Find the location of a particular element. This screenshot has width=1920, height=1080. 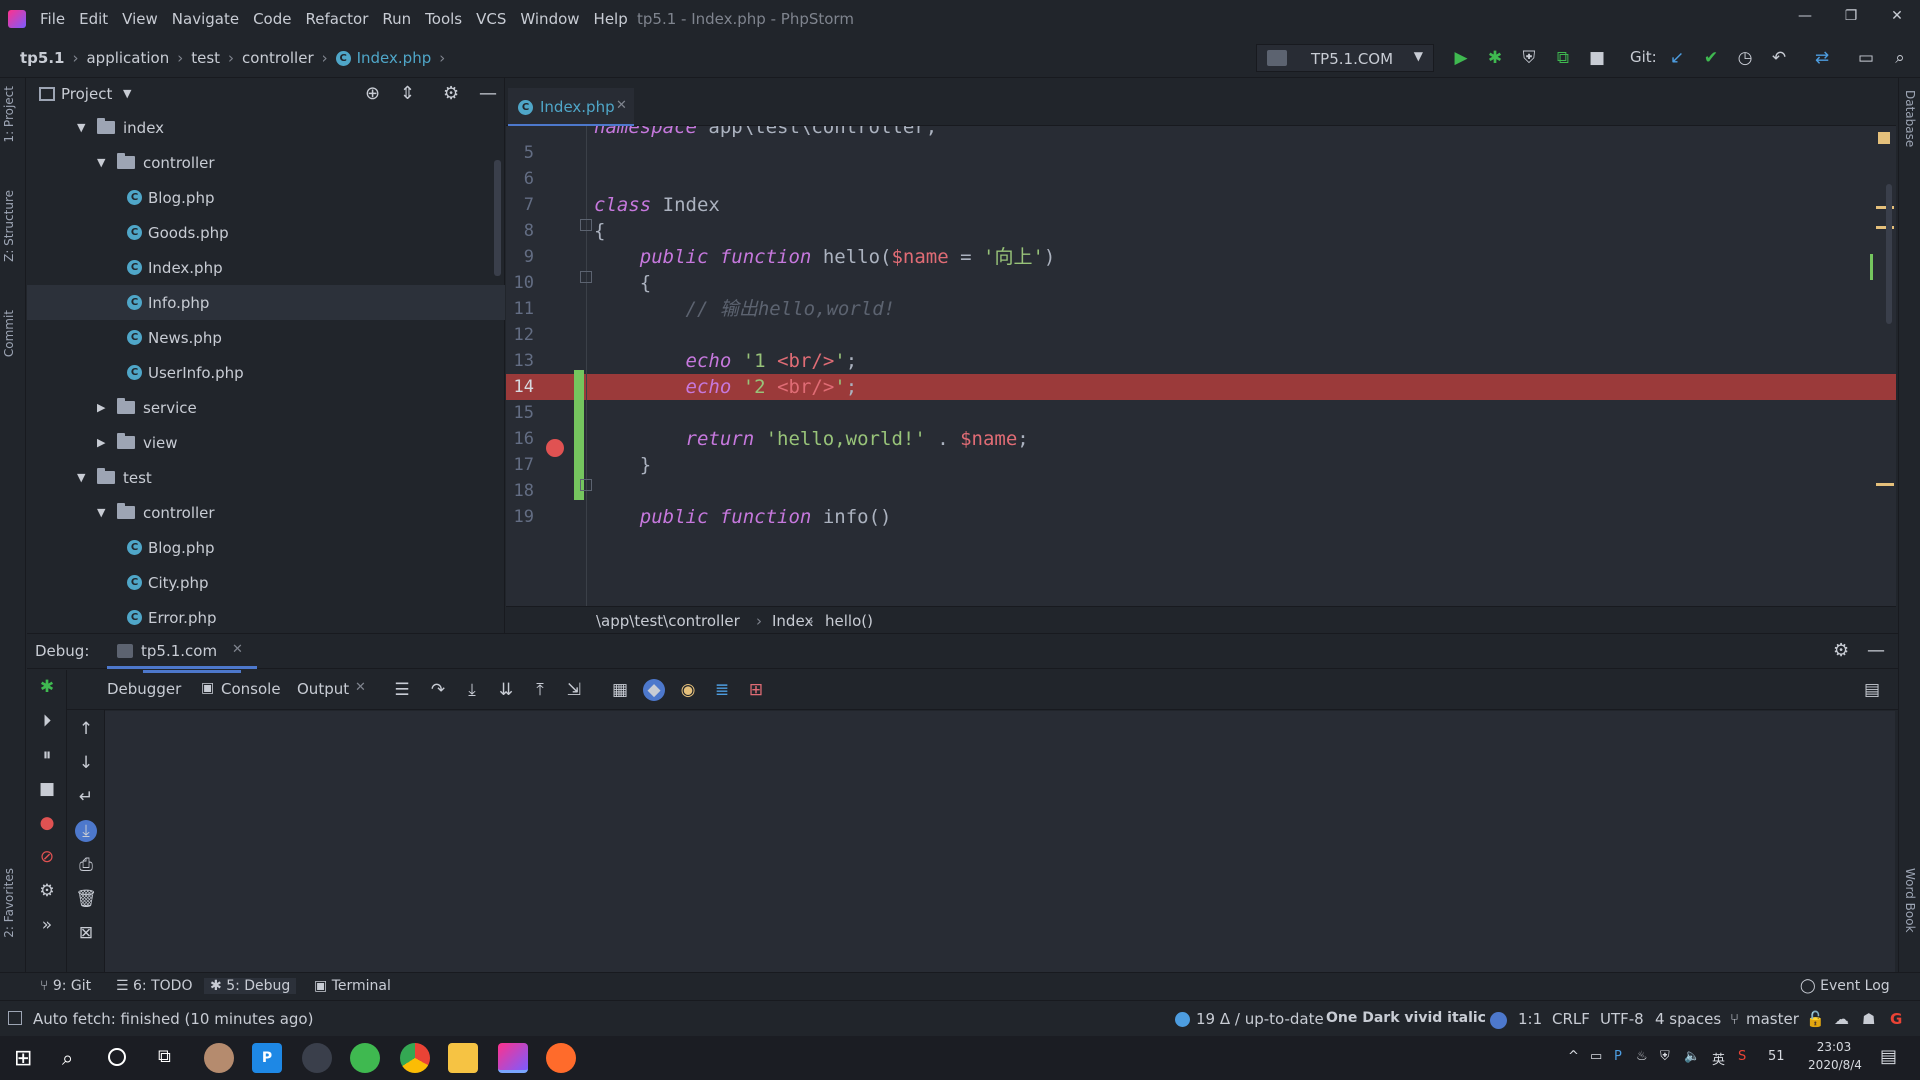

taskbar-date: 2020/8/4 is located at coordinates (1835, 1065).